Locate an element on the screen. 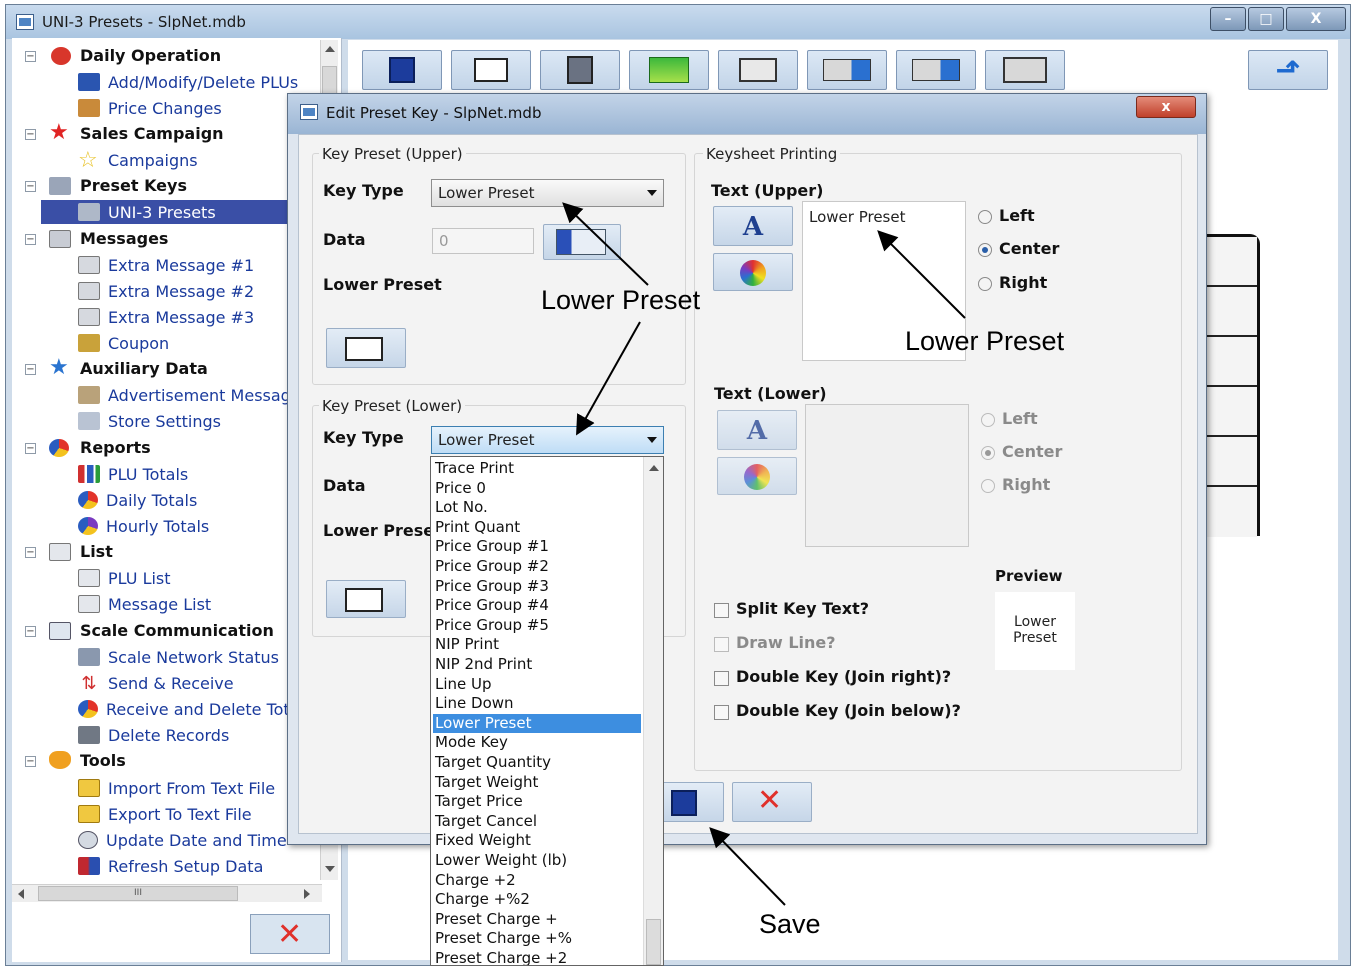  dropdown-option: Price Group #5 is located at coordinates (537, 626).